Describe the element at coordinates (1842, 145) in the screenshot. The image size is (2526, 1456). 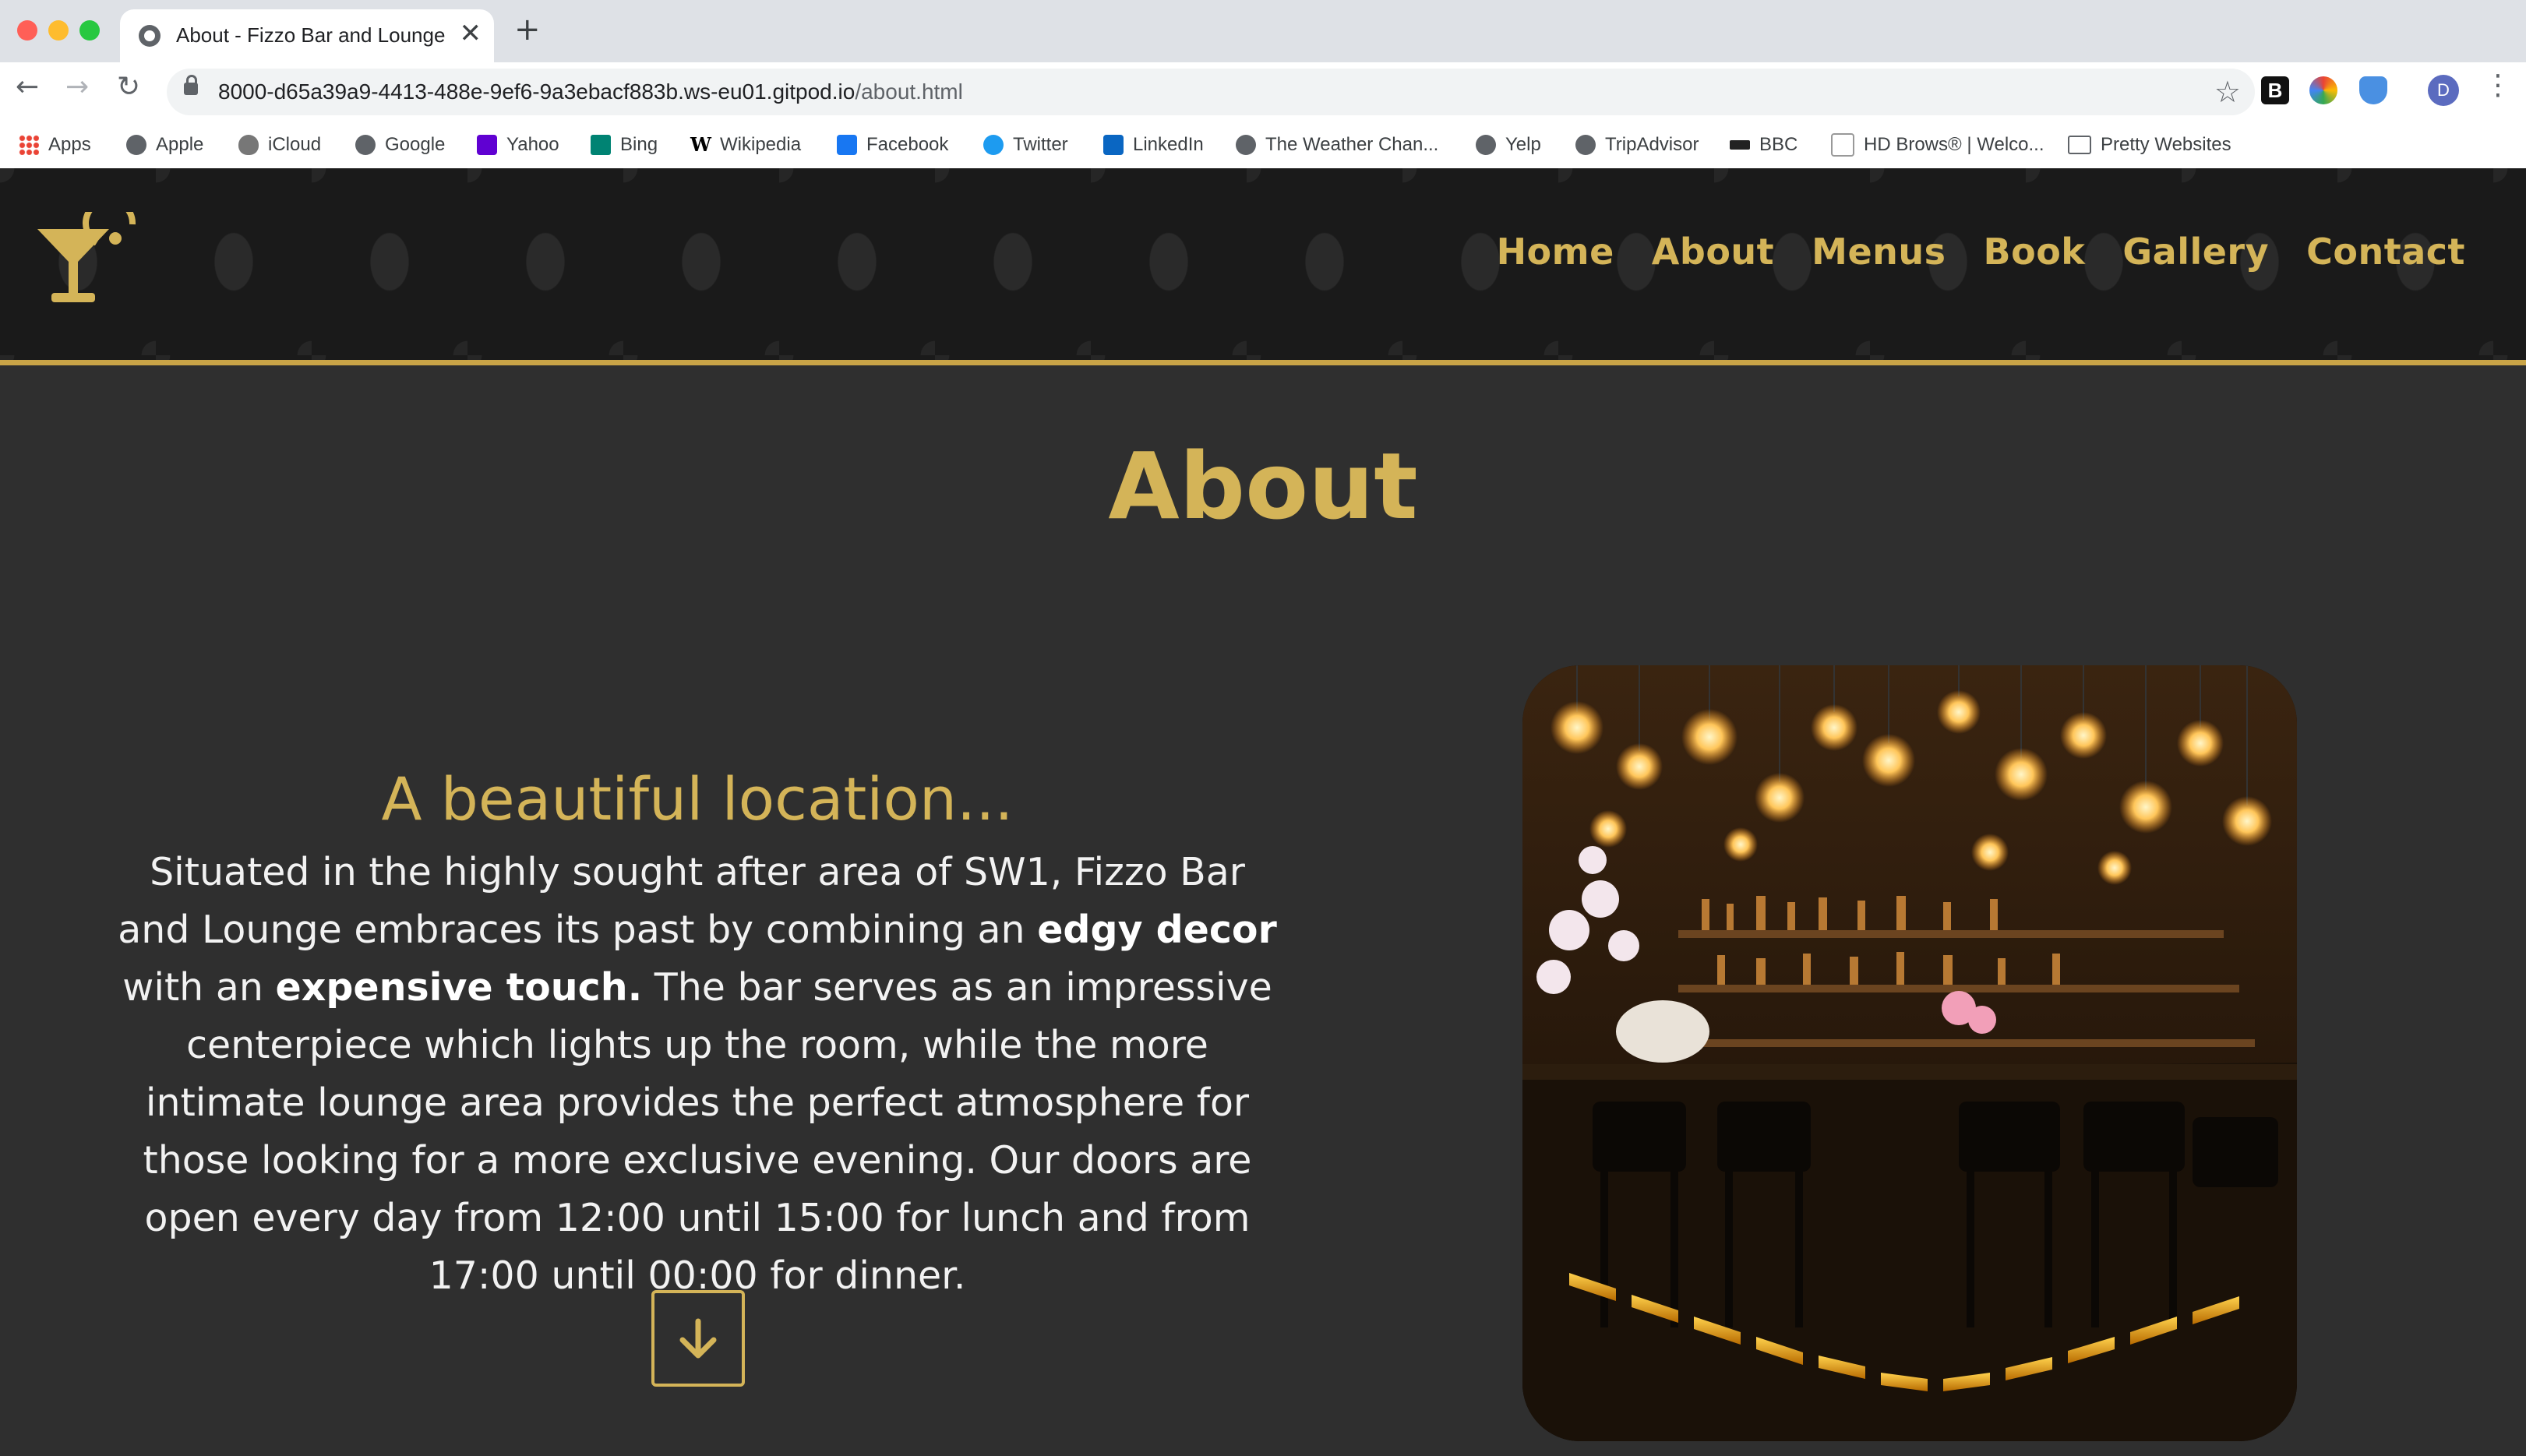
I see `page-icon` at that location.